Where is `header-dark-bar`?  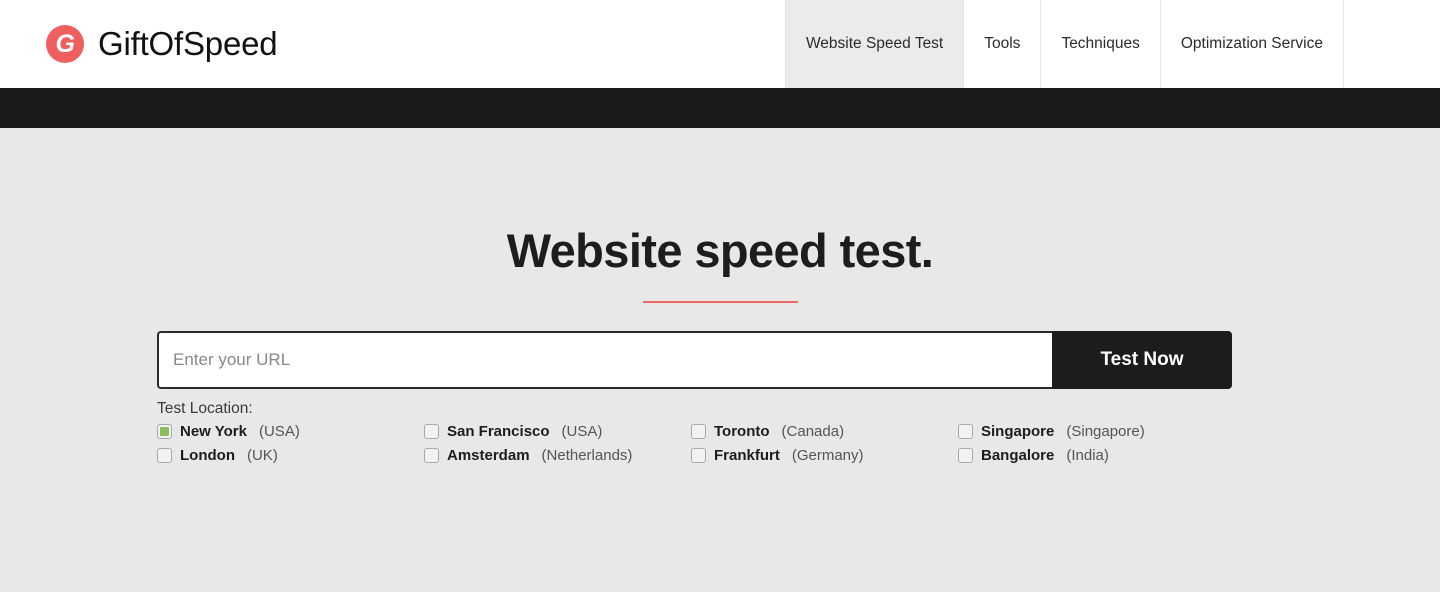
header-dark-bar is located at coordinates (720, 108).